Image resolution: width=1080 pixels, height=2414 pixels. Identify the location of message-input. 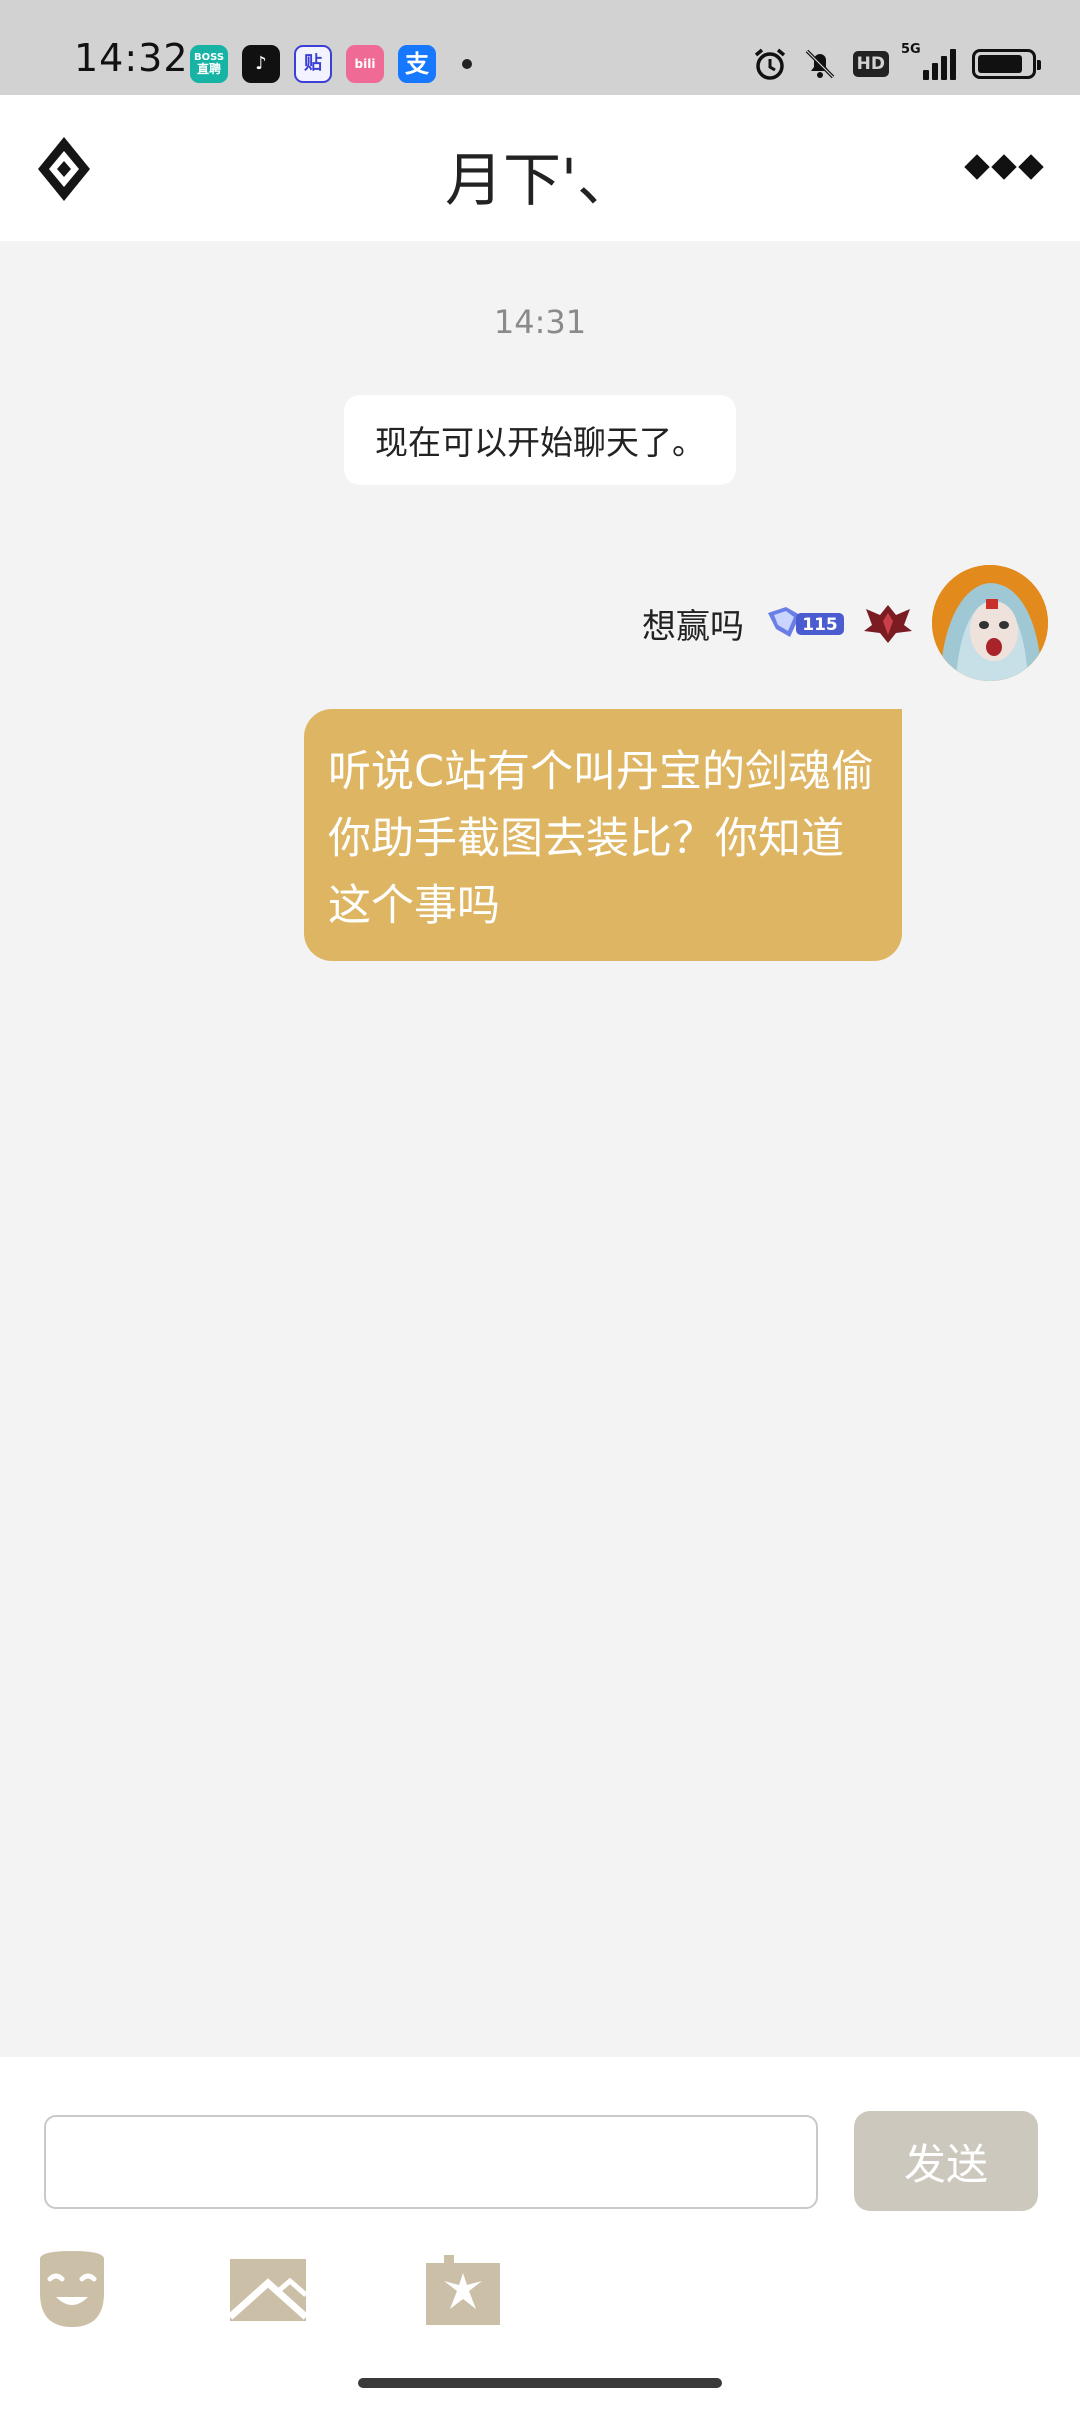
(431, 2162).